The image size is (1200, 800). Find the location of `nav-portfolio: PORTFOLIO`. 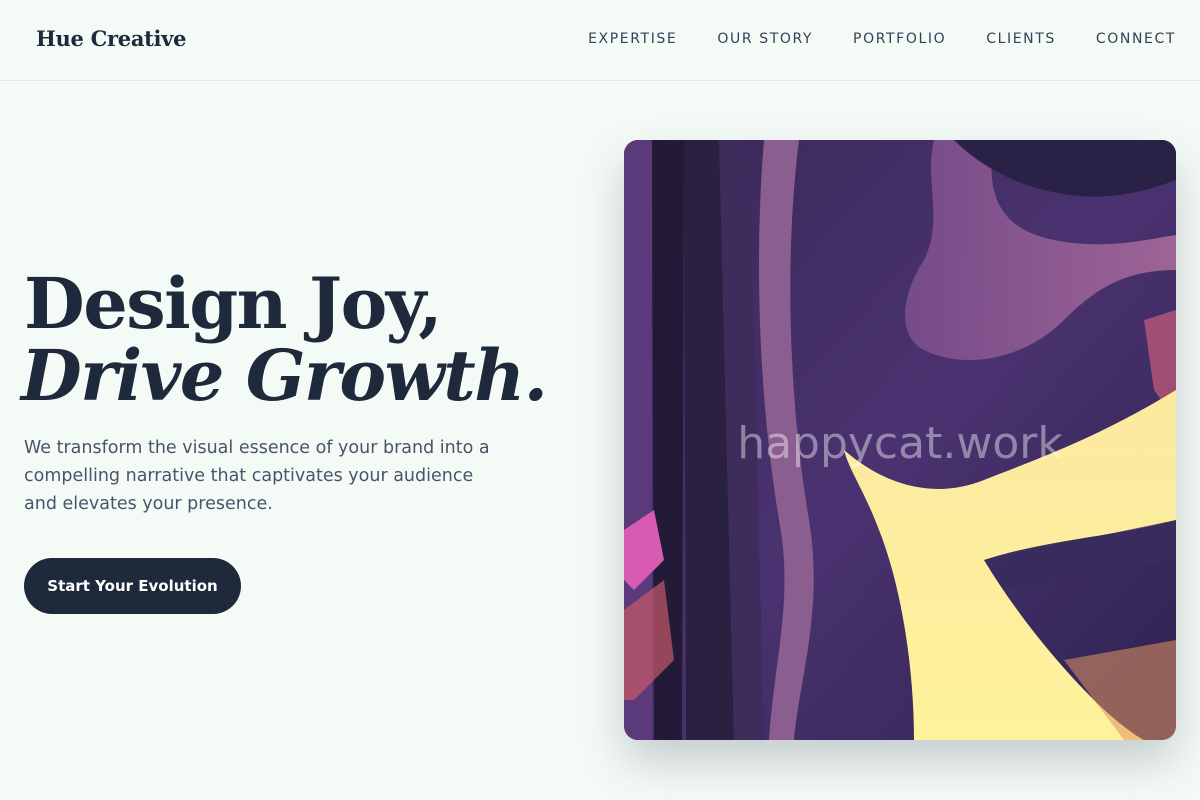

nav-portfolio: PORTFOLIO is located at coordinates (899, 39).